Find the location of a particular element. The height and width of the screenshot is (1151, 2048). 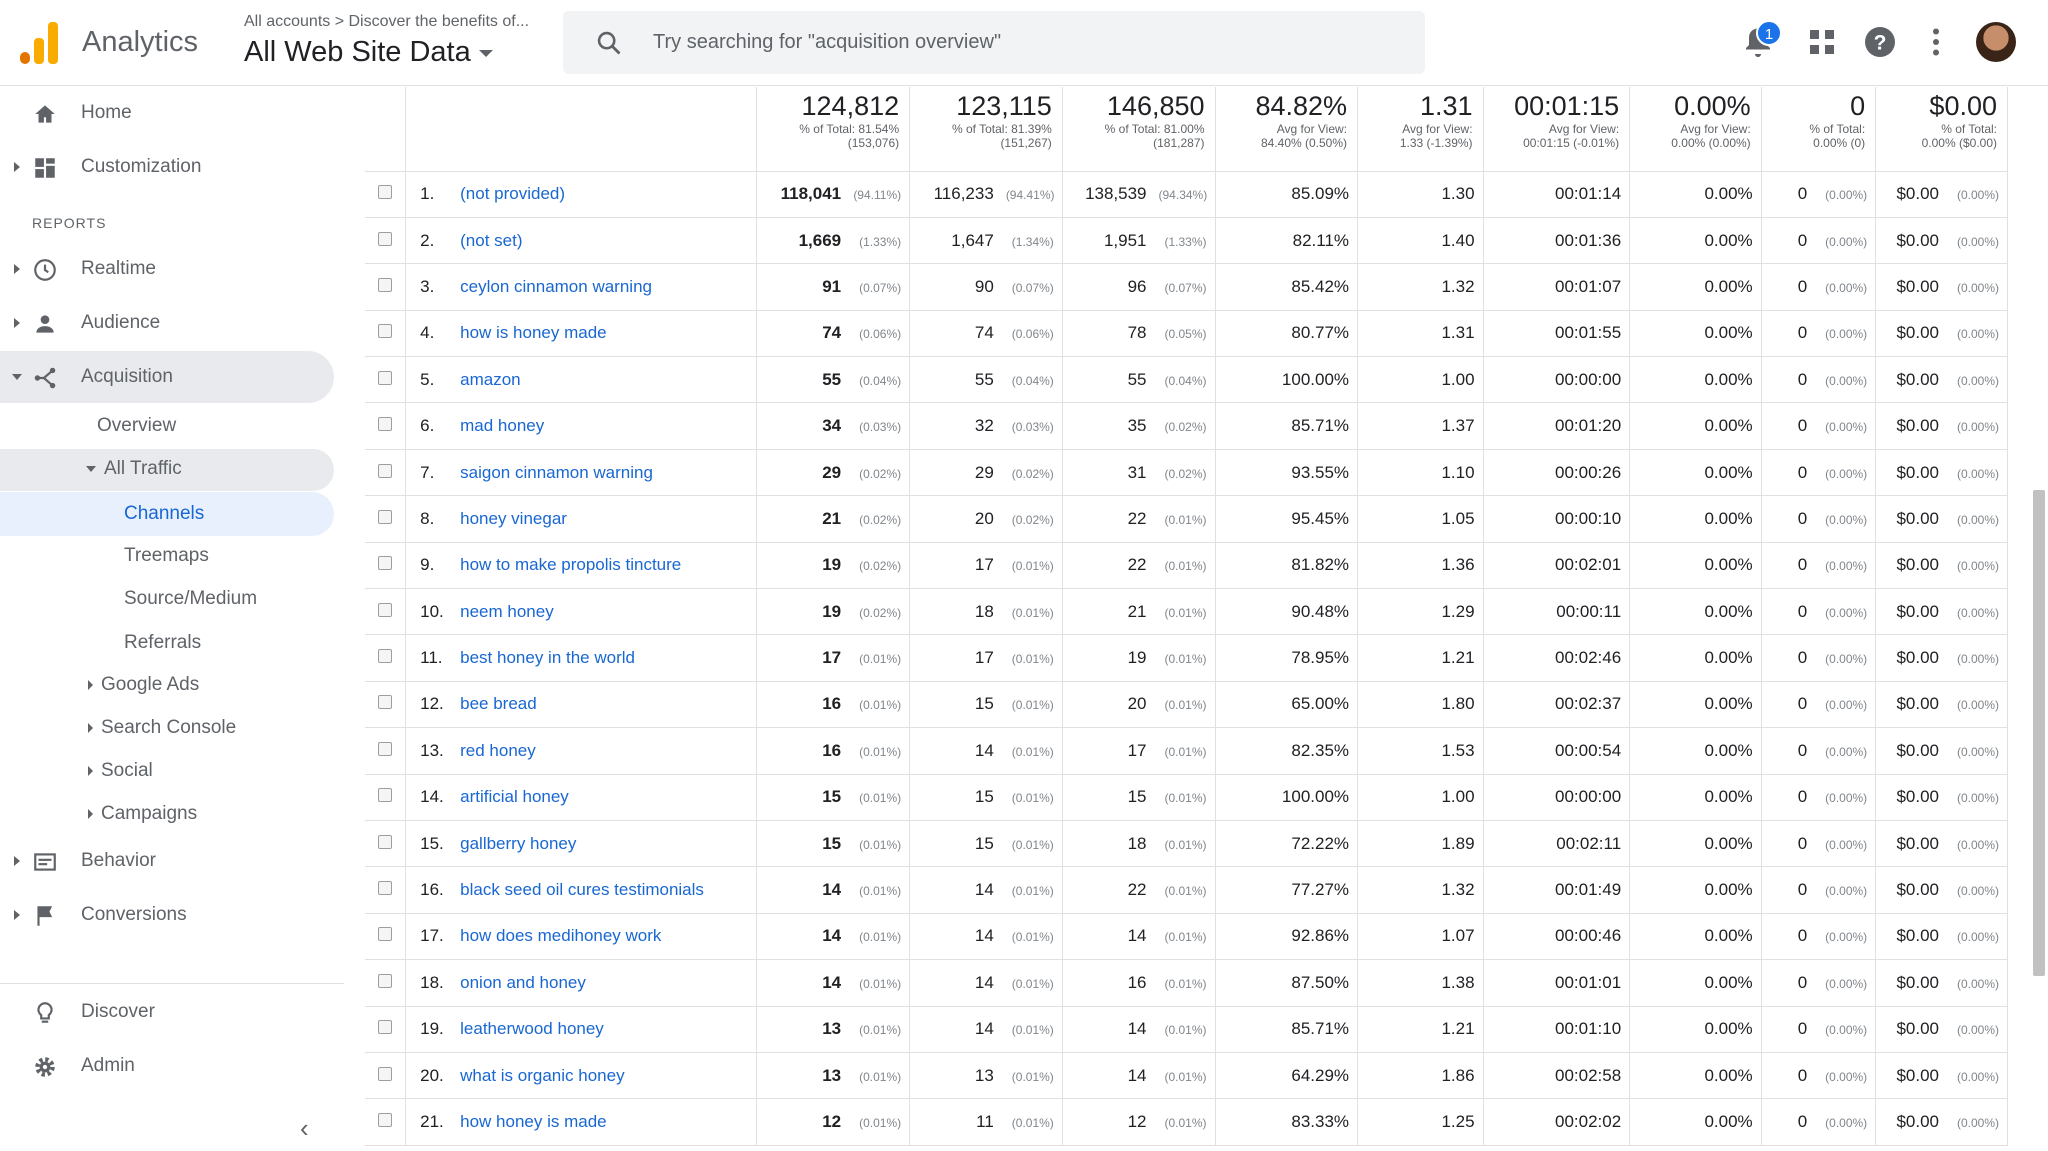

help-icon: ? is located at coordinates (1880, 42).